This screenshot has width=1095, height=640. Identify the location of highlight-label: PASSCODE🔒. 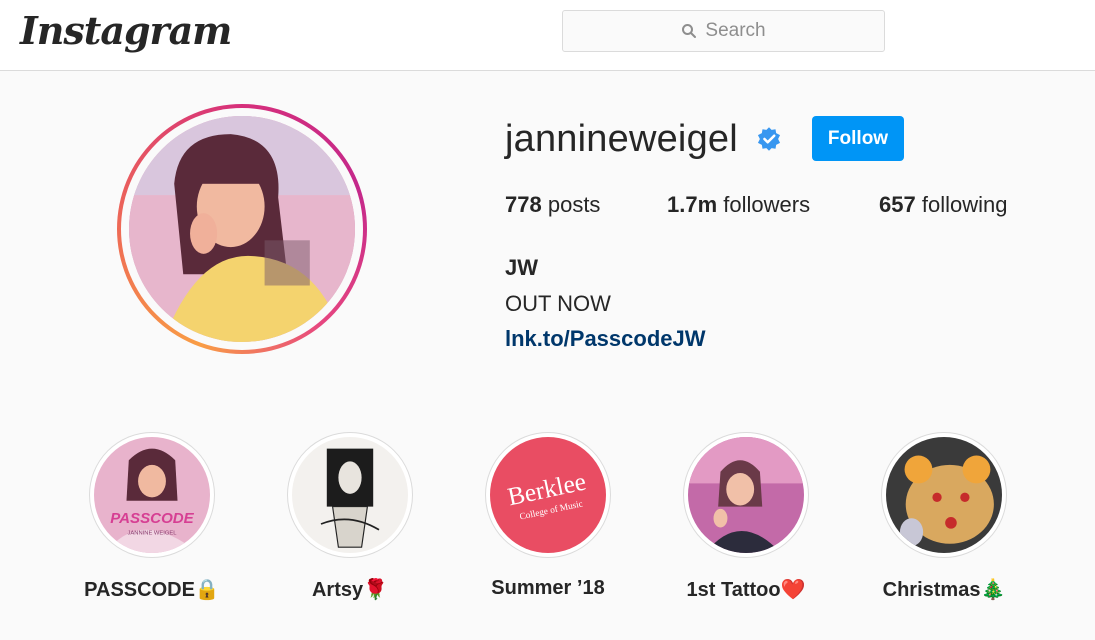
(152, 590).